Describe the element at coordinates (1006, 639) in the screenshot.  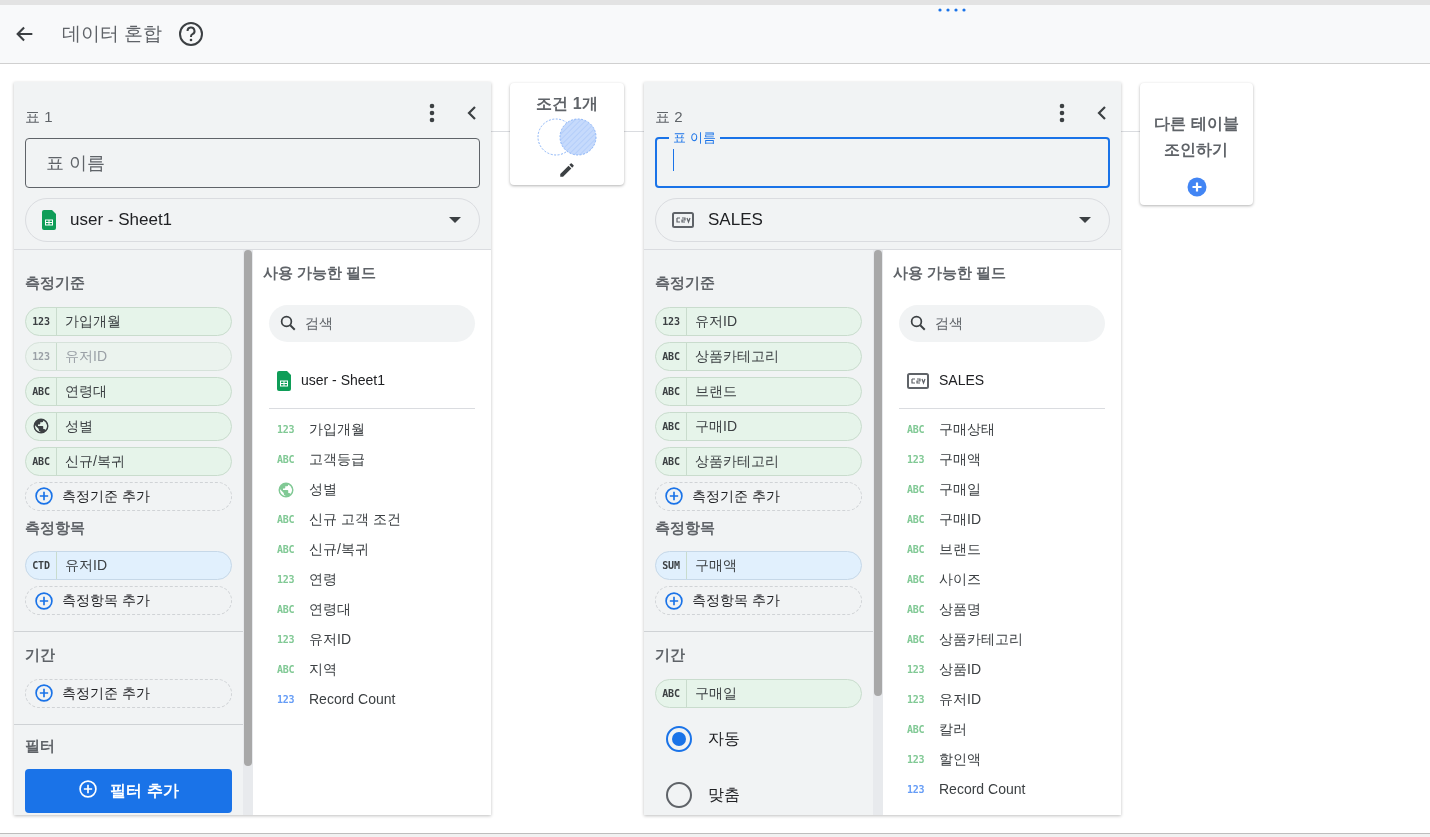
I see `field-list-item: ABC 상품카테고리` at that location.